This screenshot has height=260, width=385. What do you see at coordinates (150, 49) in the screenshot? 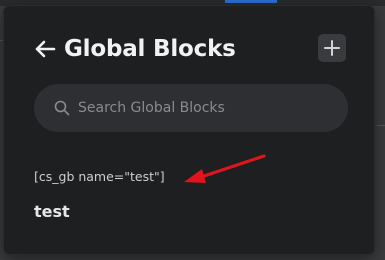
I see `panel-title: Global Blocks` at bounding box center [150, 49].